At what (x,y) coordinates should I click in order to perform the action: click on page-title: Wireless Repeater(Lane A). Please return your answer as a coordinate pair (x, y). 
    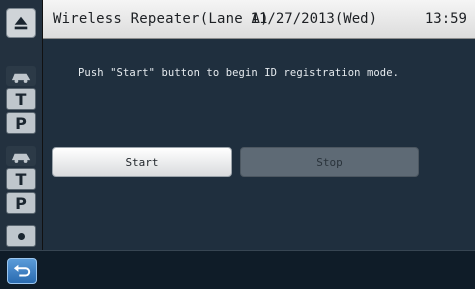
    Looking at the image, I should click on (161, 19).